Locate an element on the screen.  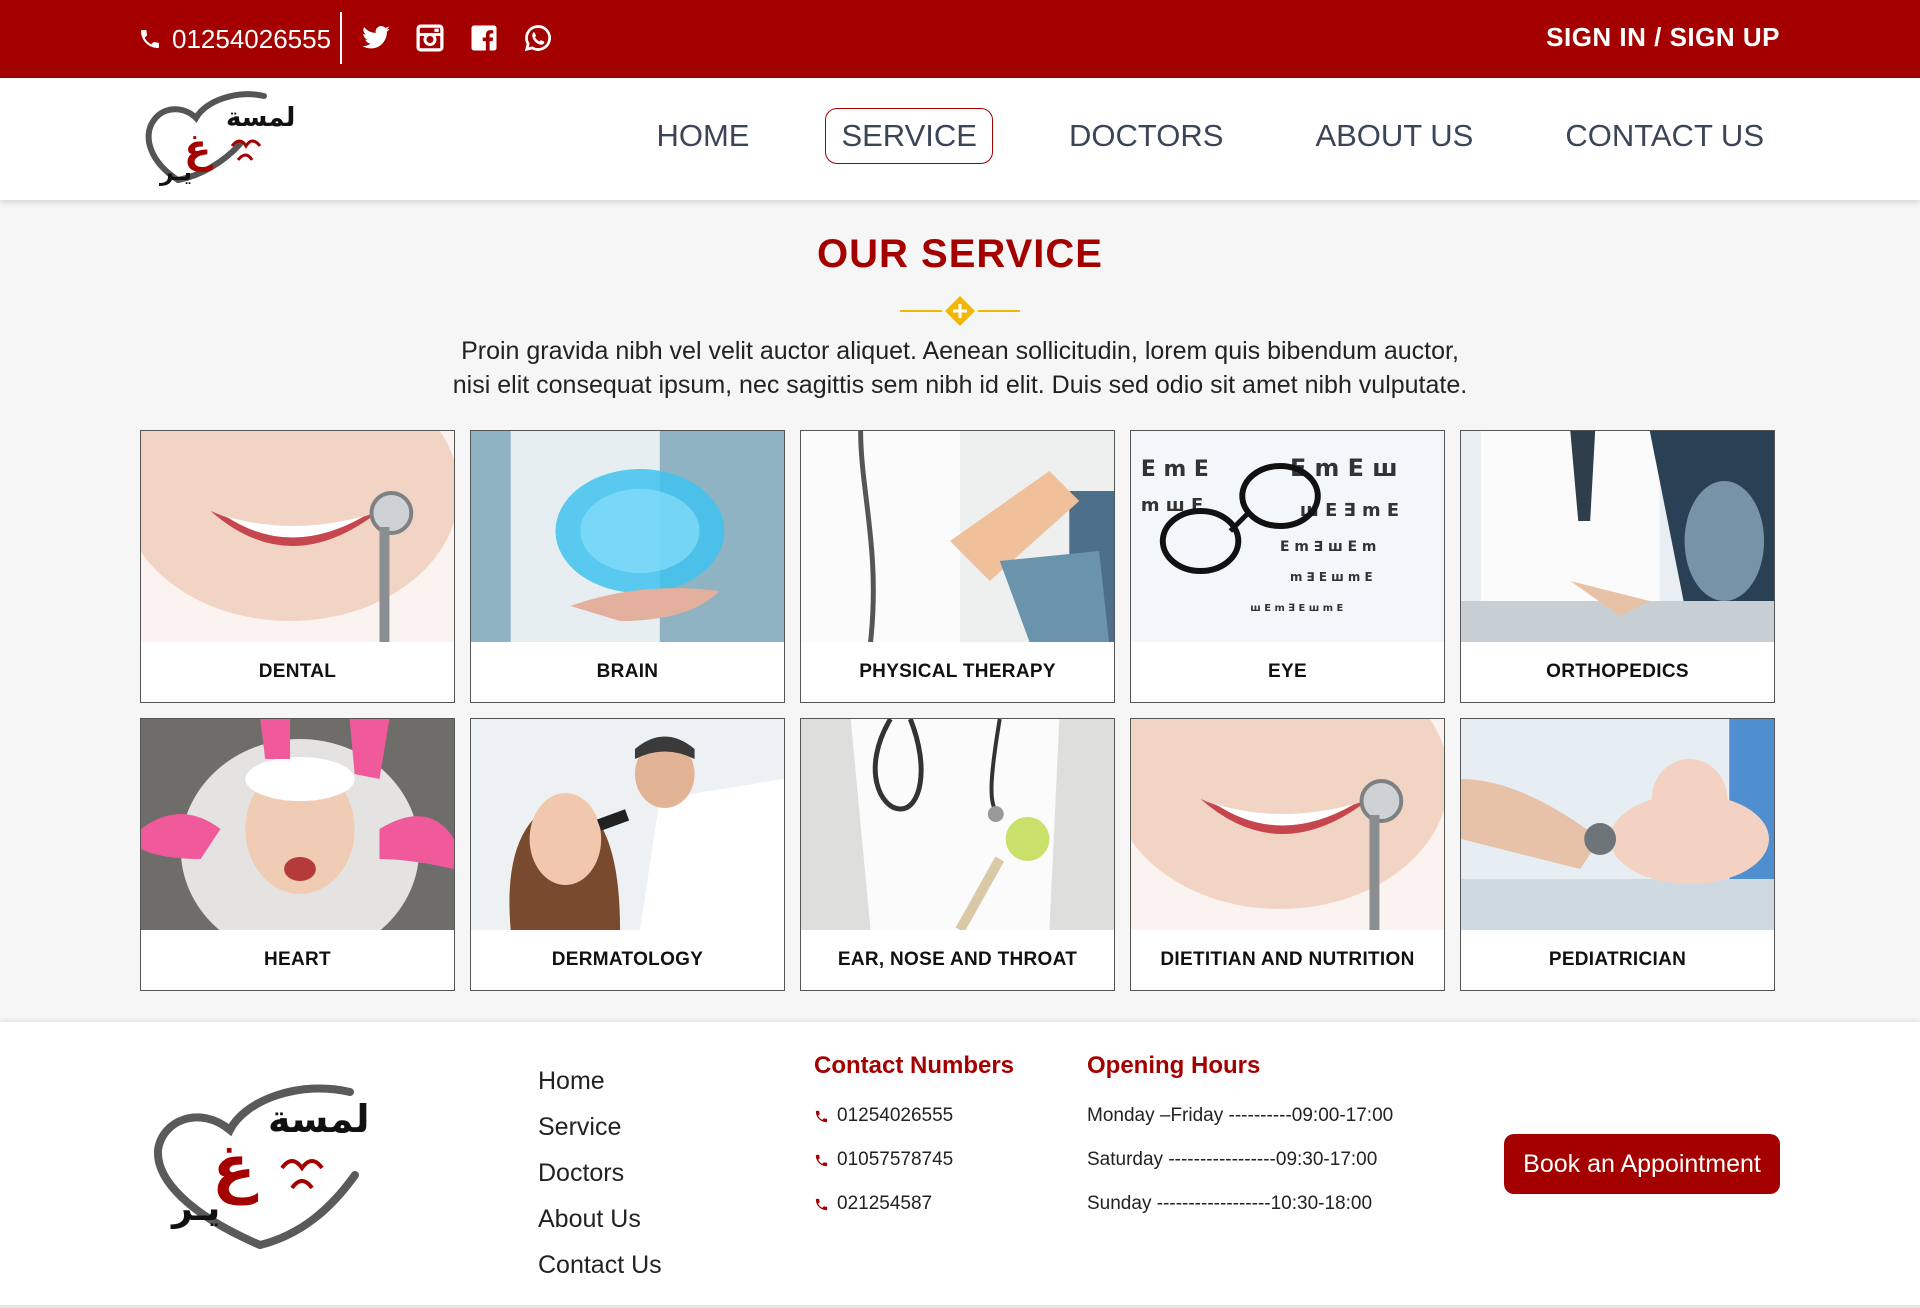
physical-therapy-image is located at coordinates (957, 536).